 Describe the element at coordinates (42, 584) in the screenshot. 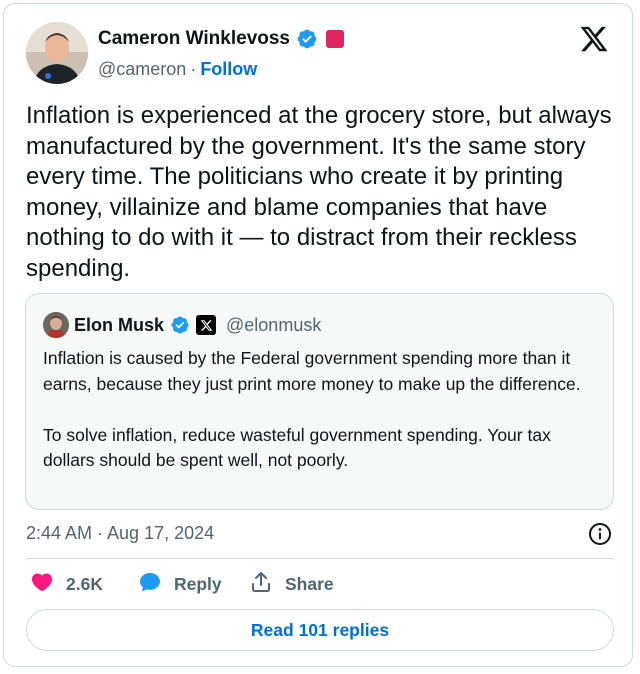

I see `heart-icon` at that location.